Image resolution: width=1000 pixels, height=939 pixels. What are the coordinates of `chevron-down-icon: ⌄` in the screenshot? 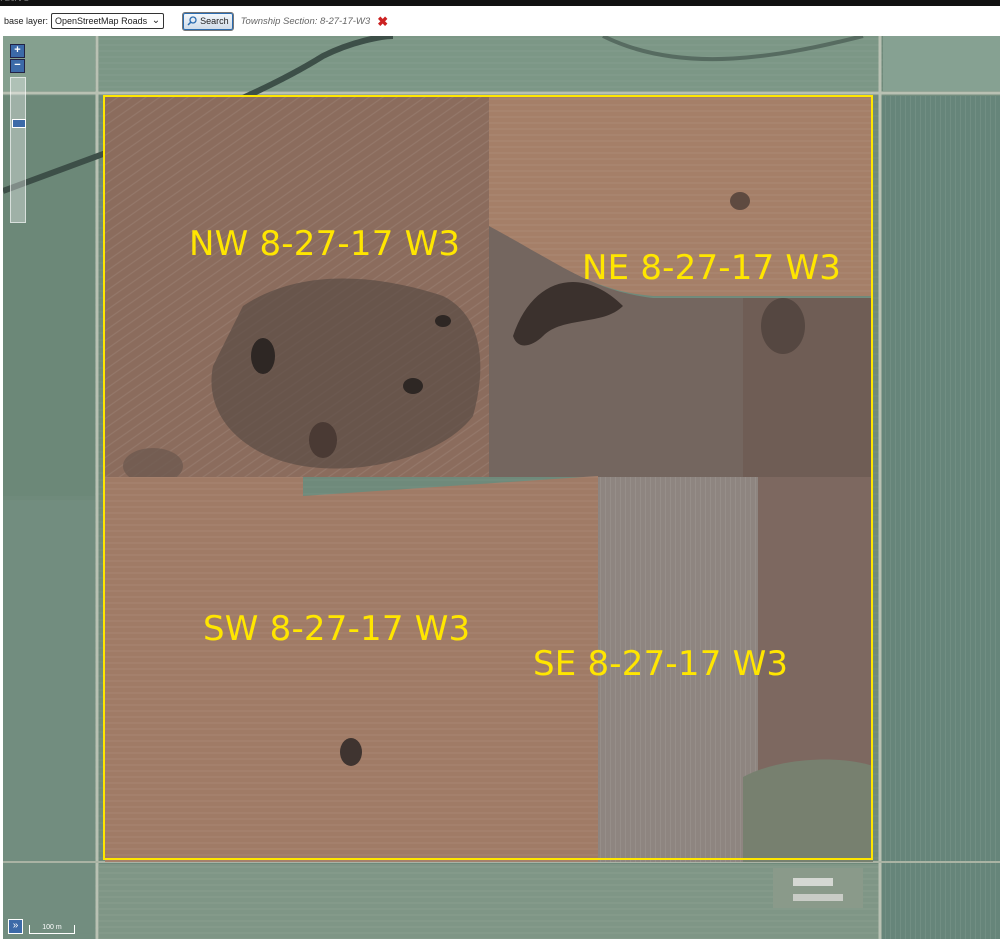 It's located at (156, 20).